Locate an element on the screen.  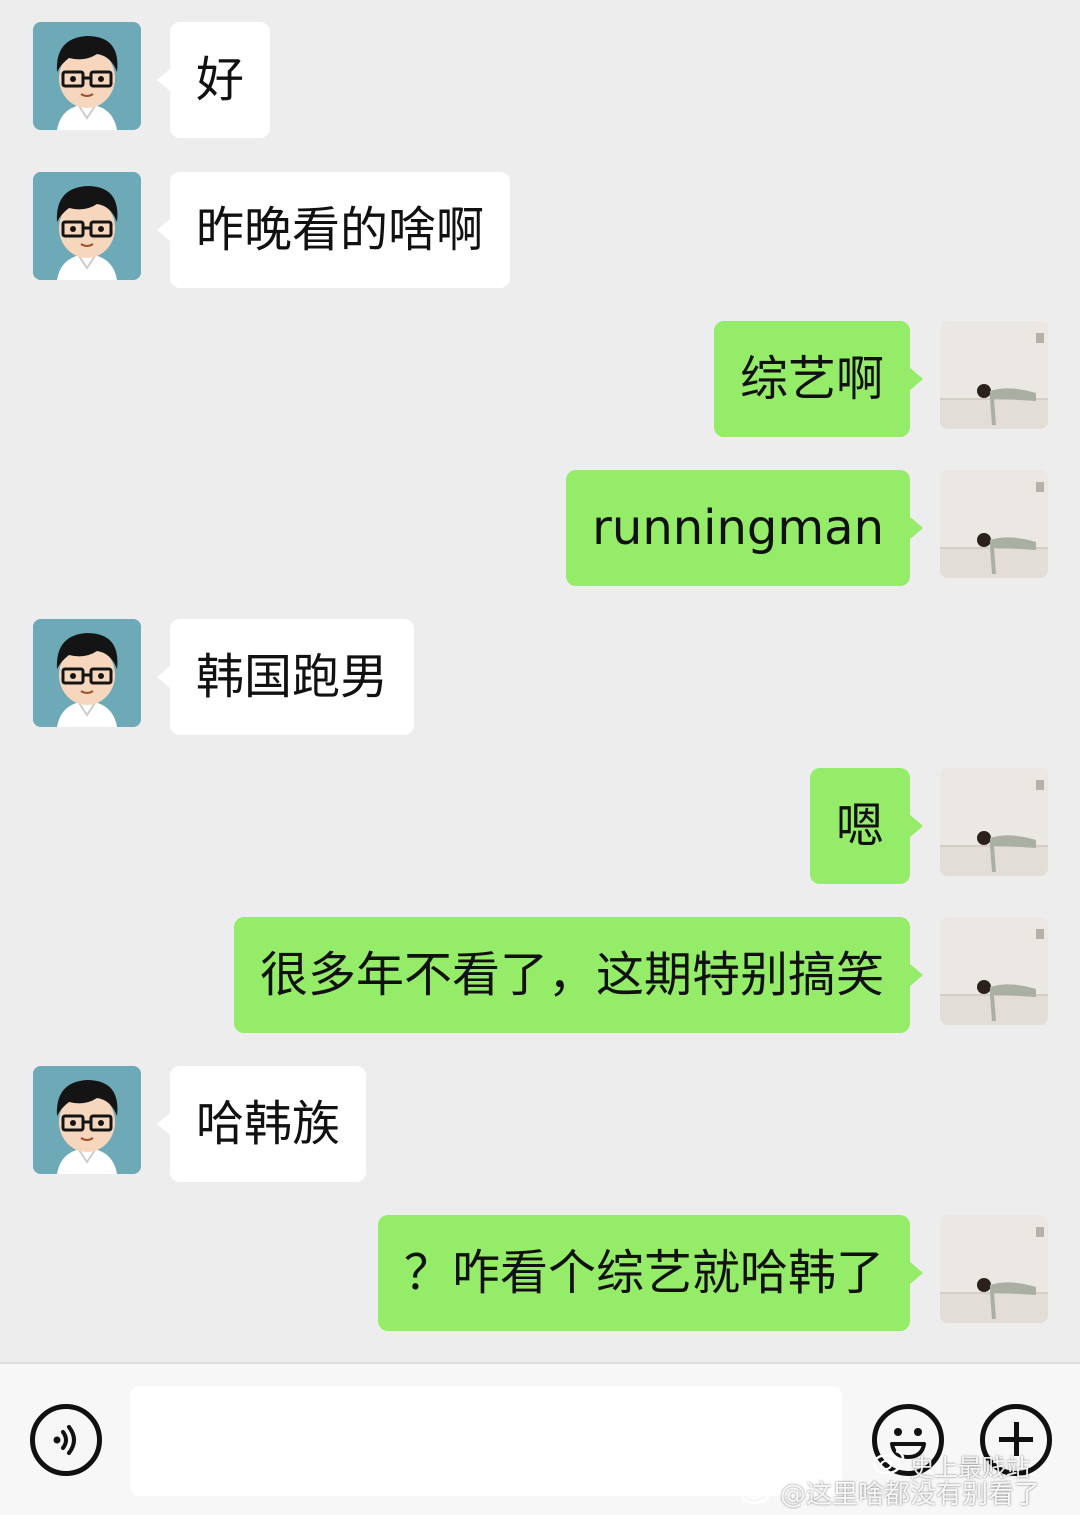
message-bubble-outgoing: 很多年不看了，这期特别搞笑 is located at coordinates (578, 975).